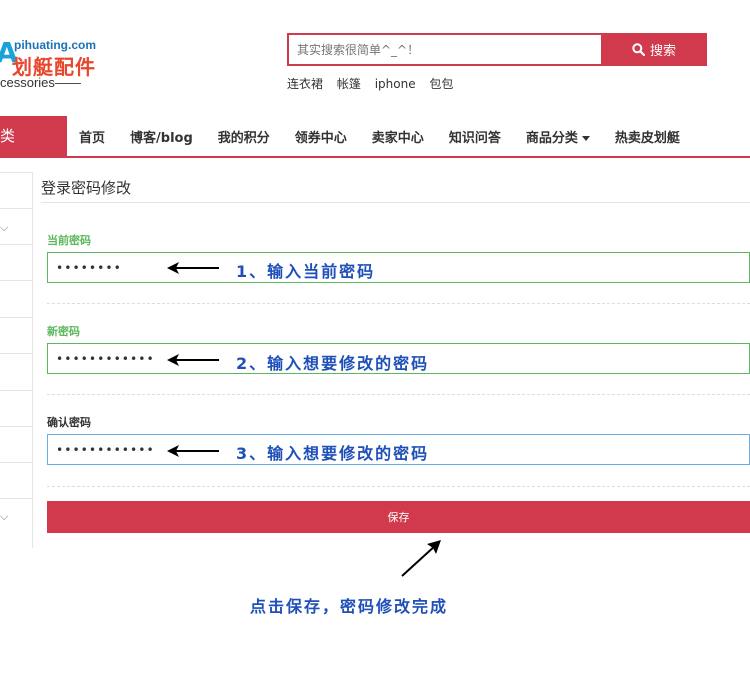  I want to click on new-password-label: 新密码, so click(63, 331).